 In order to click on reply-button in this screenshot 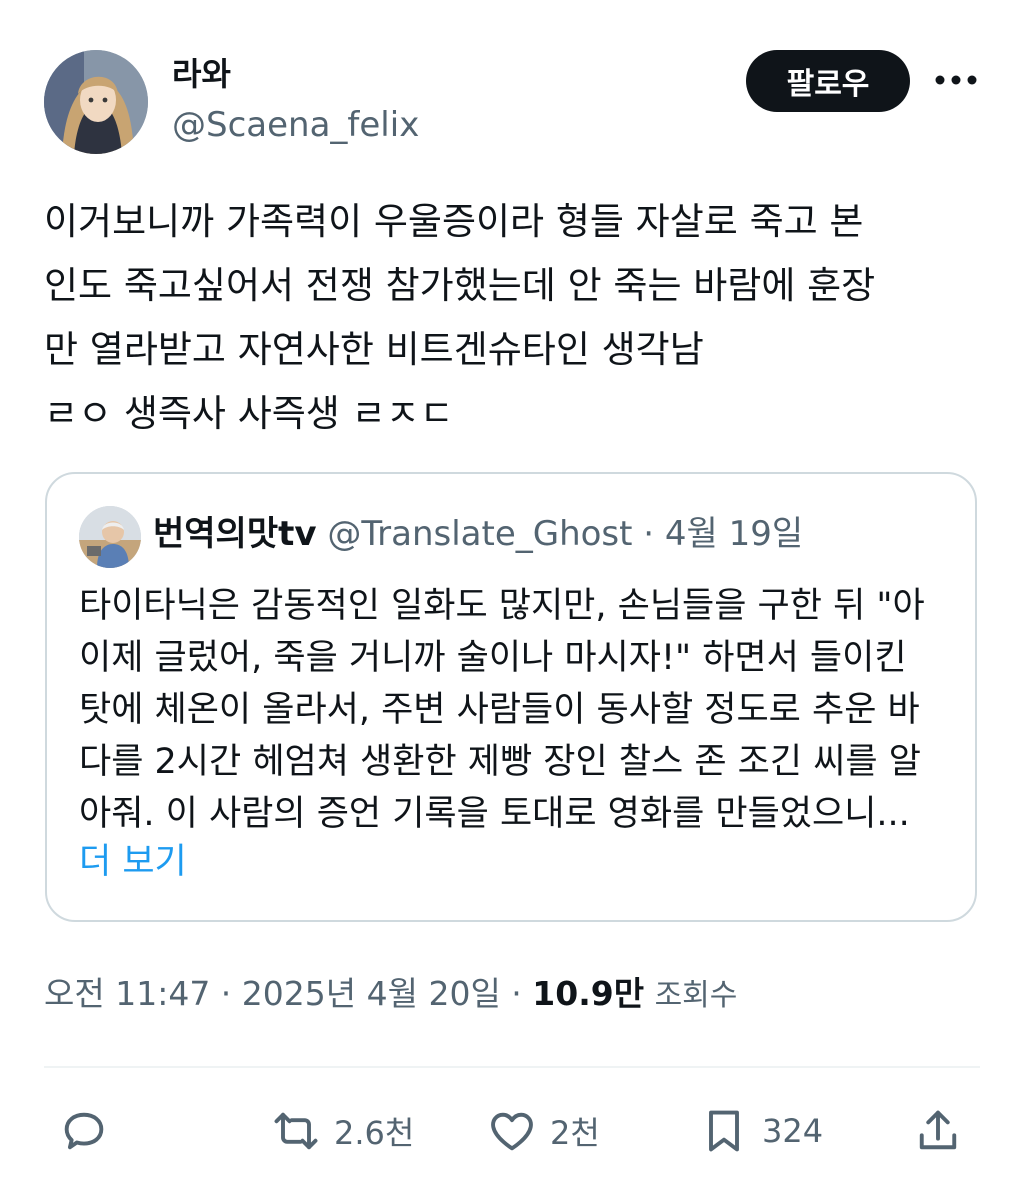, I will do `click(90, 1131)`.